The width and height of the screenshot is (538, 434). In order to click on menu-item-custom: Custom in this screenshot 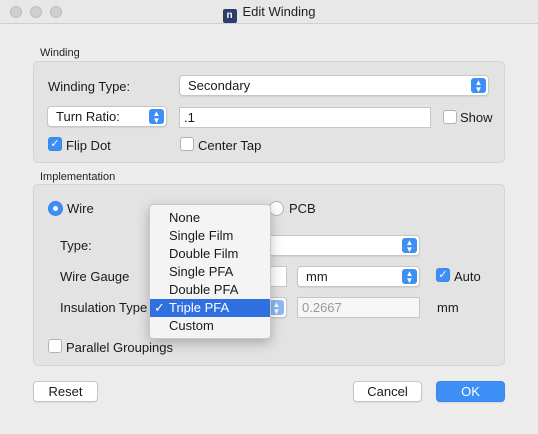, I will do `click(210, 326)`.